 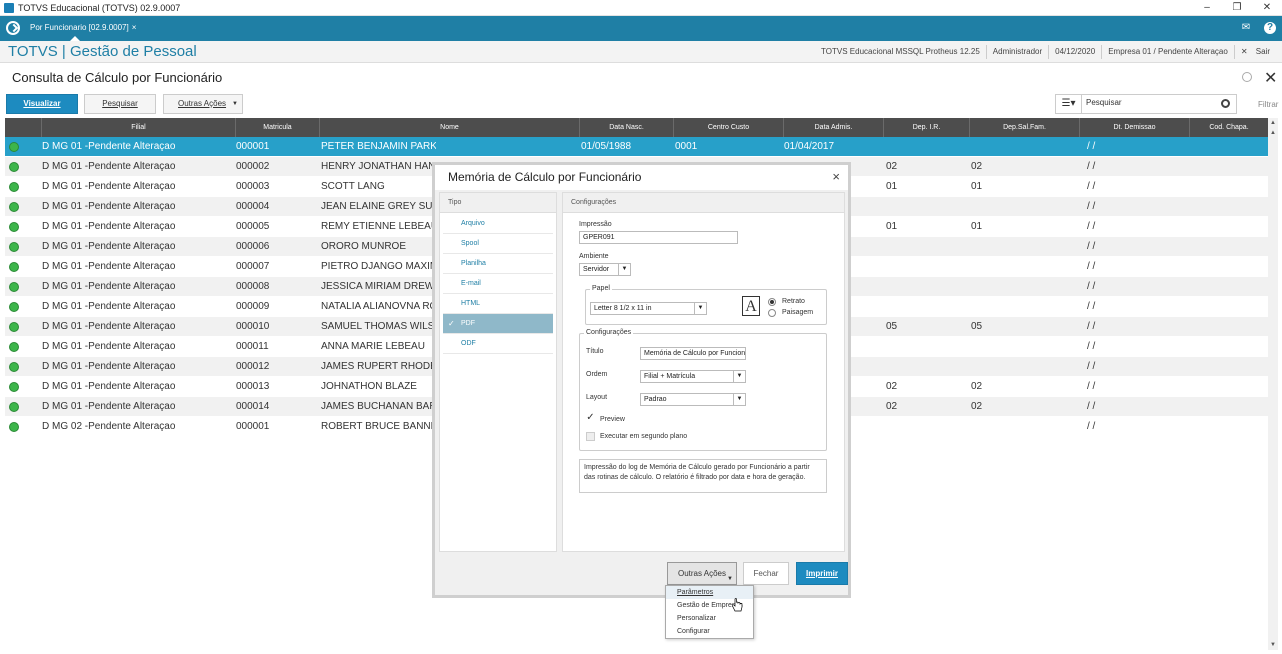 What do you see at coordinates (277, 127) in the screenshot?
I see `column-header: Matricula` at bounding box center [277, 127].